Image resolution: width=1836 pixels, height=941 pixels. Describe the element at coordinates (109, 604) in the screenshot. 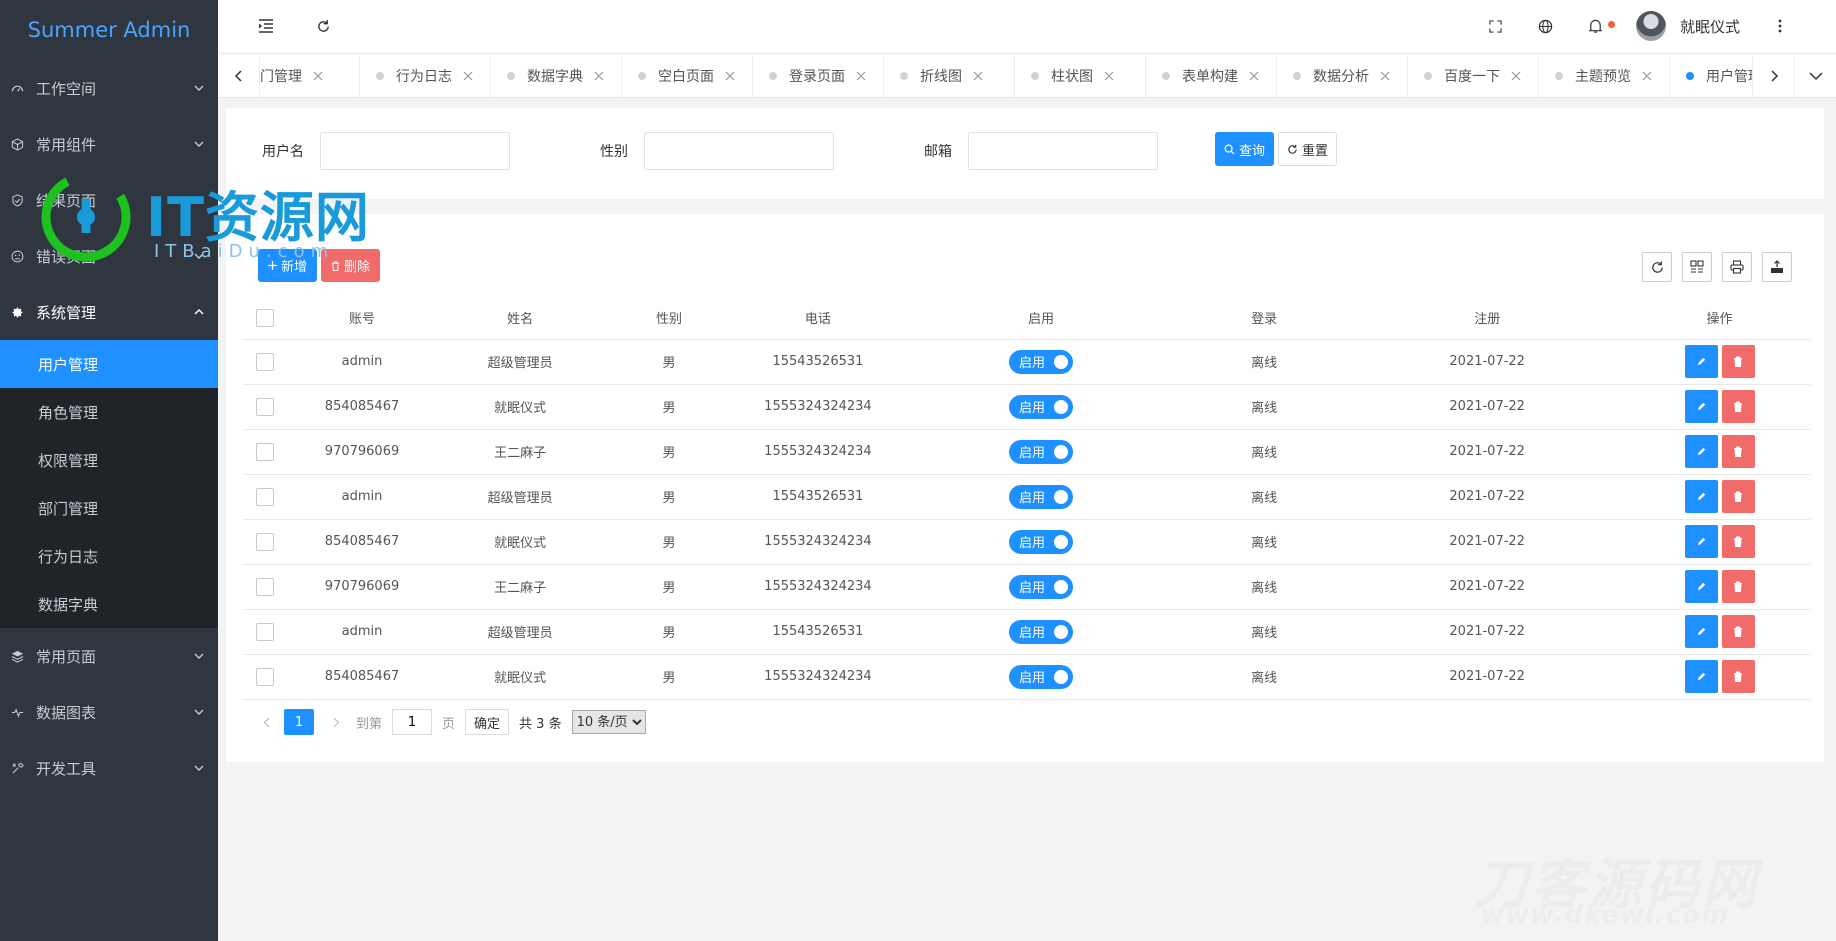

I see `sidebar-subitem-data-dictionary: 数据字典` at that location.